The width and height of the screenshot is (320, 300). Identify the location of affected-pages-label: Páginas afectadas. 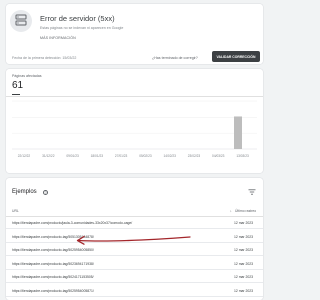
(27, 76).